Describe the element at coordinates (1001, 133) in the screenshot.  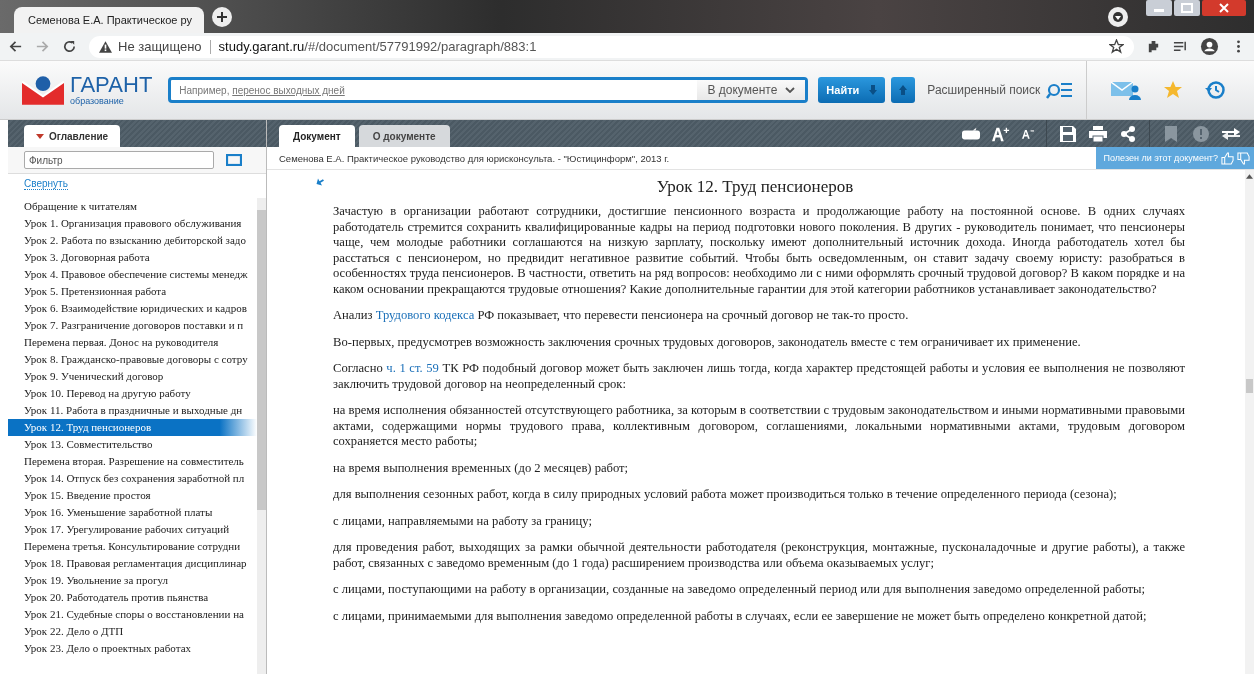
I see `font-increase-icon` at that location.